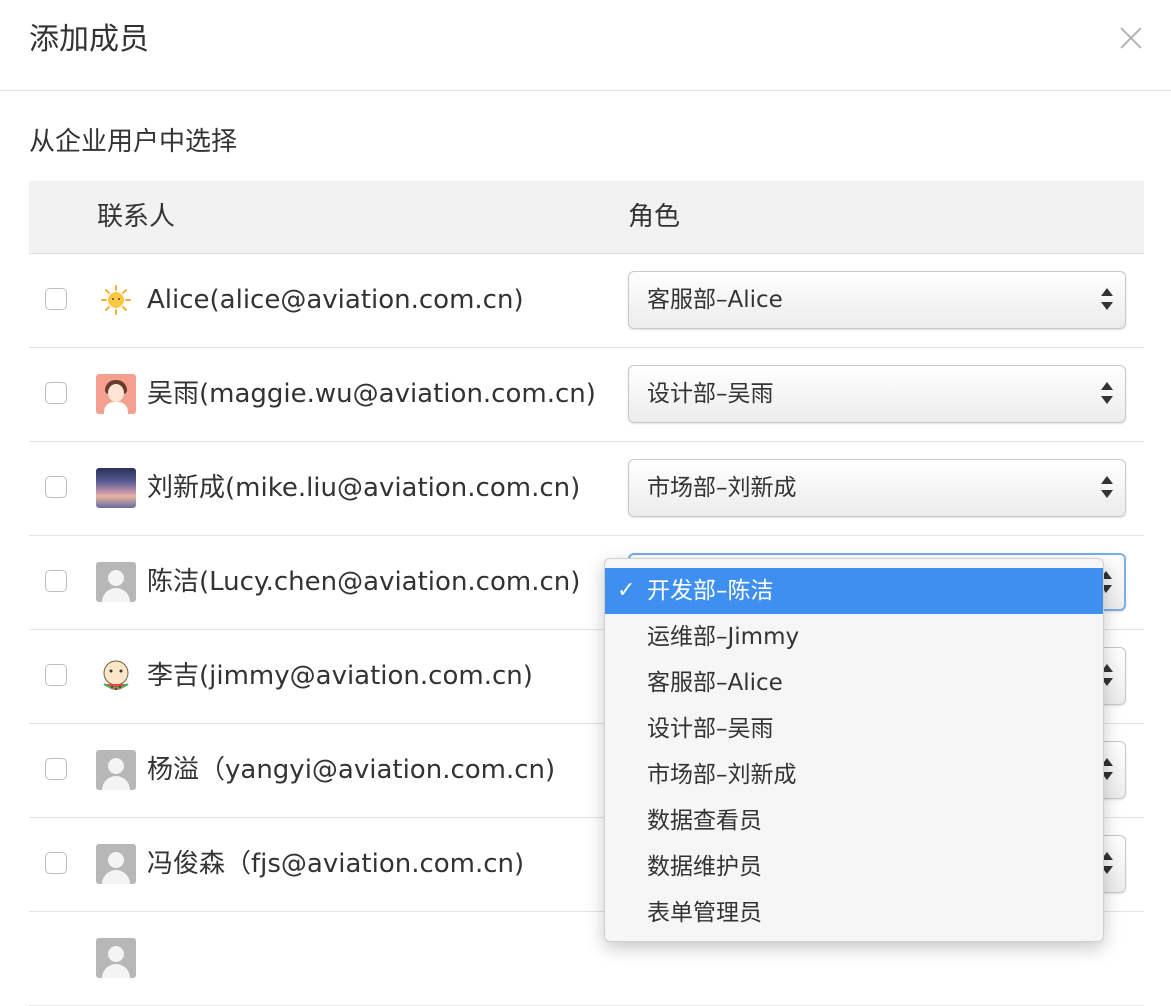 The width and height of the screenshot is (1171, 1006). Describe the element at coordinates (715, 683) in the screenshot. I see `option-label: 客服部–Alice` at that location.